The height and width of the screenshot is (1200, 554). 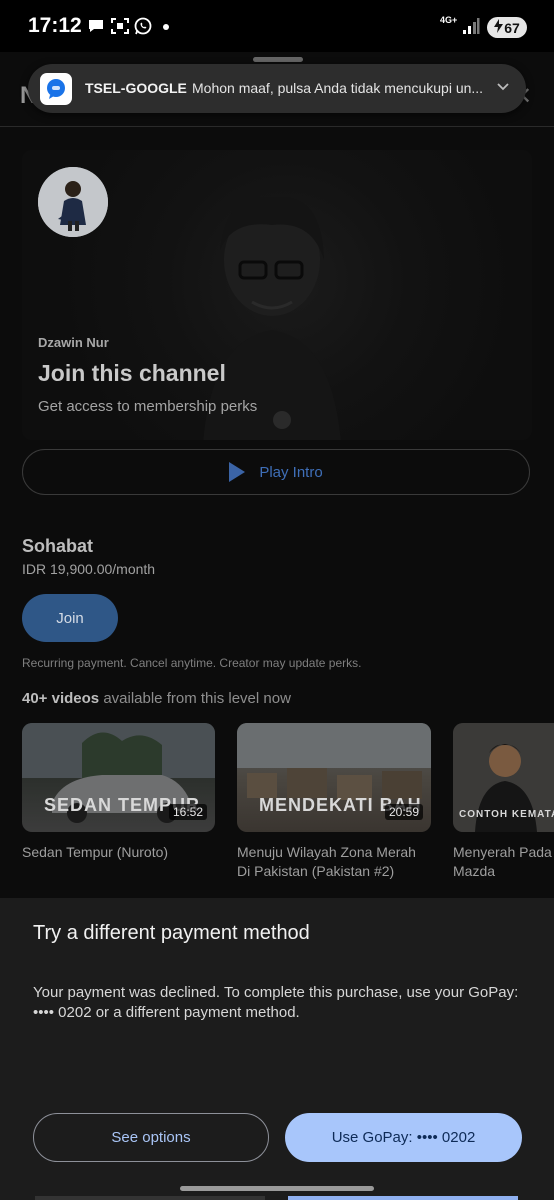 I want to click on video-overlay-text: CONTOH KEMATAN, so click(x=506, y=814).